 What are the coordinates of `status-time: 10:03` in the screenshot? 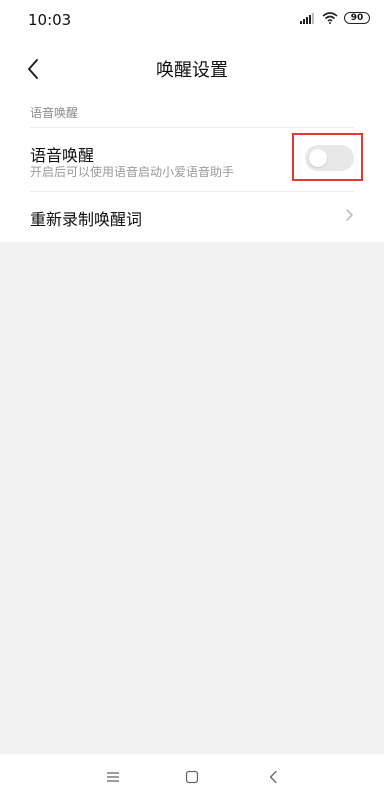 It's located at (50, 20).